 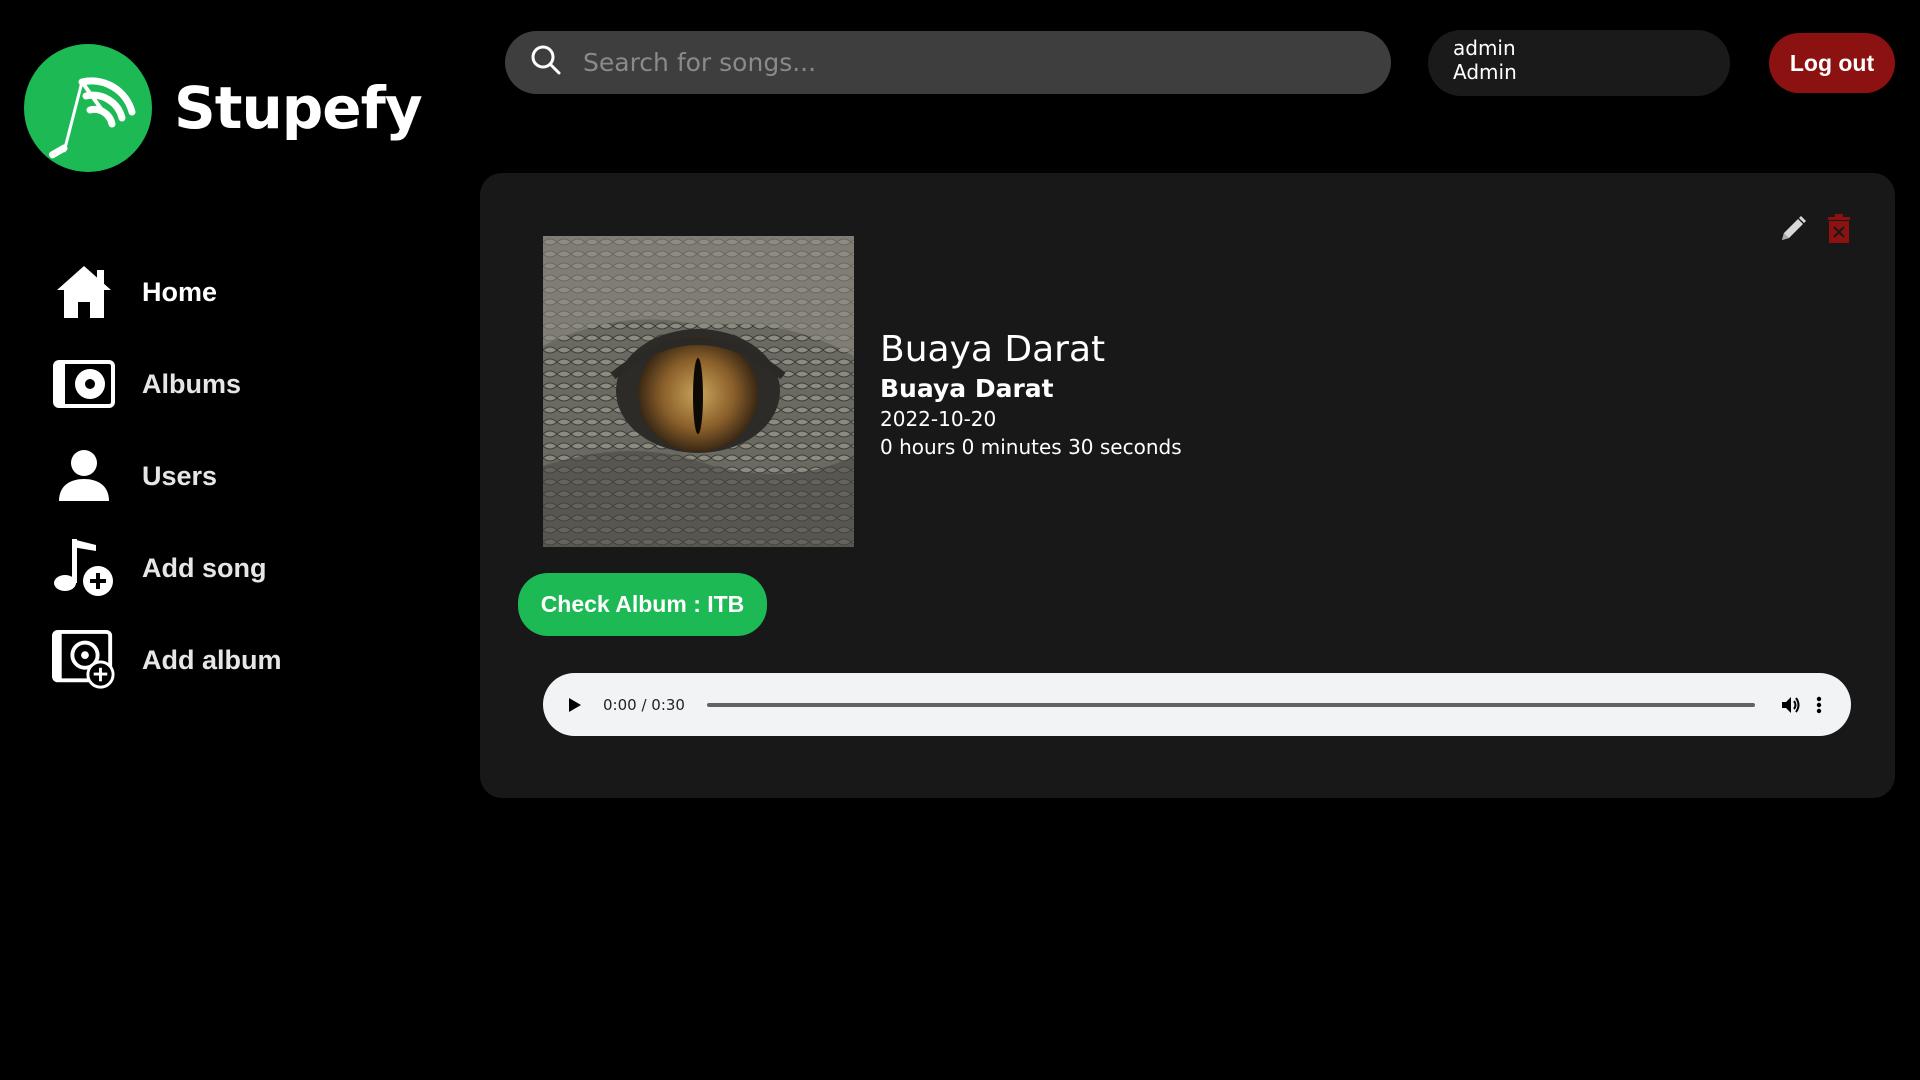 What do you see at coordinates (1819, 705) in the screenshot?
I see `more-options-icon` at bounding box center [1819, 705].